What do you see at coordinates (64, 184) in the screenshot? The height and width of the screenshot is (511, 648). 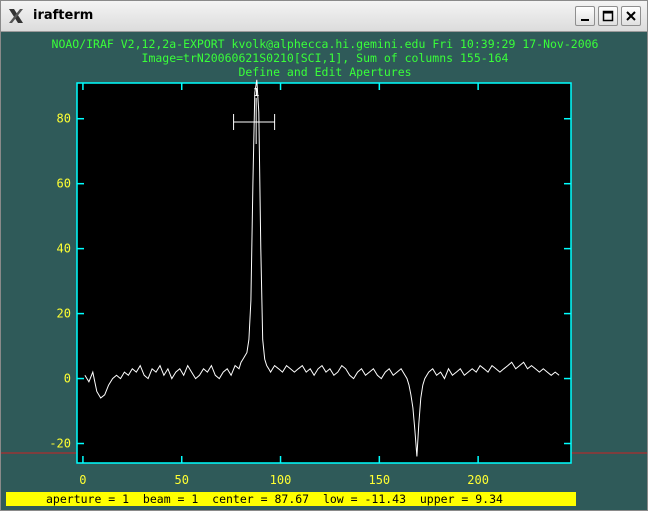 I see `y-tick-label: 60` at bounding box center [64, 184].